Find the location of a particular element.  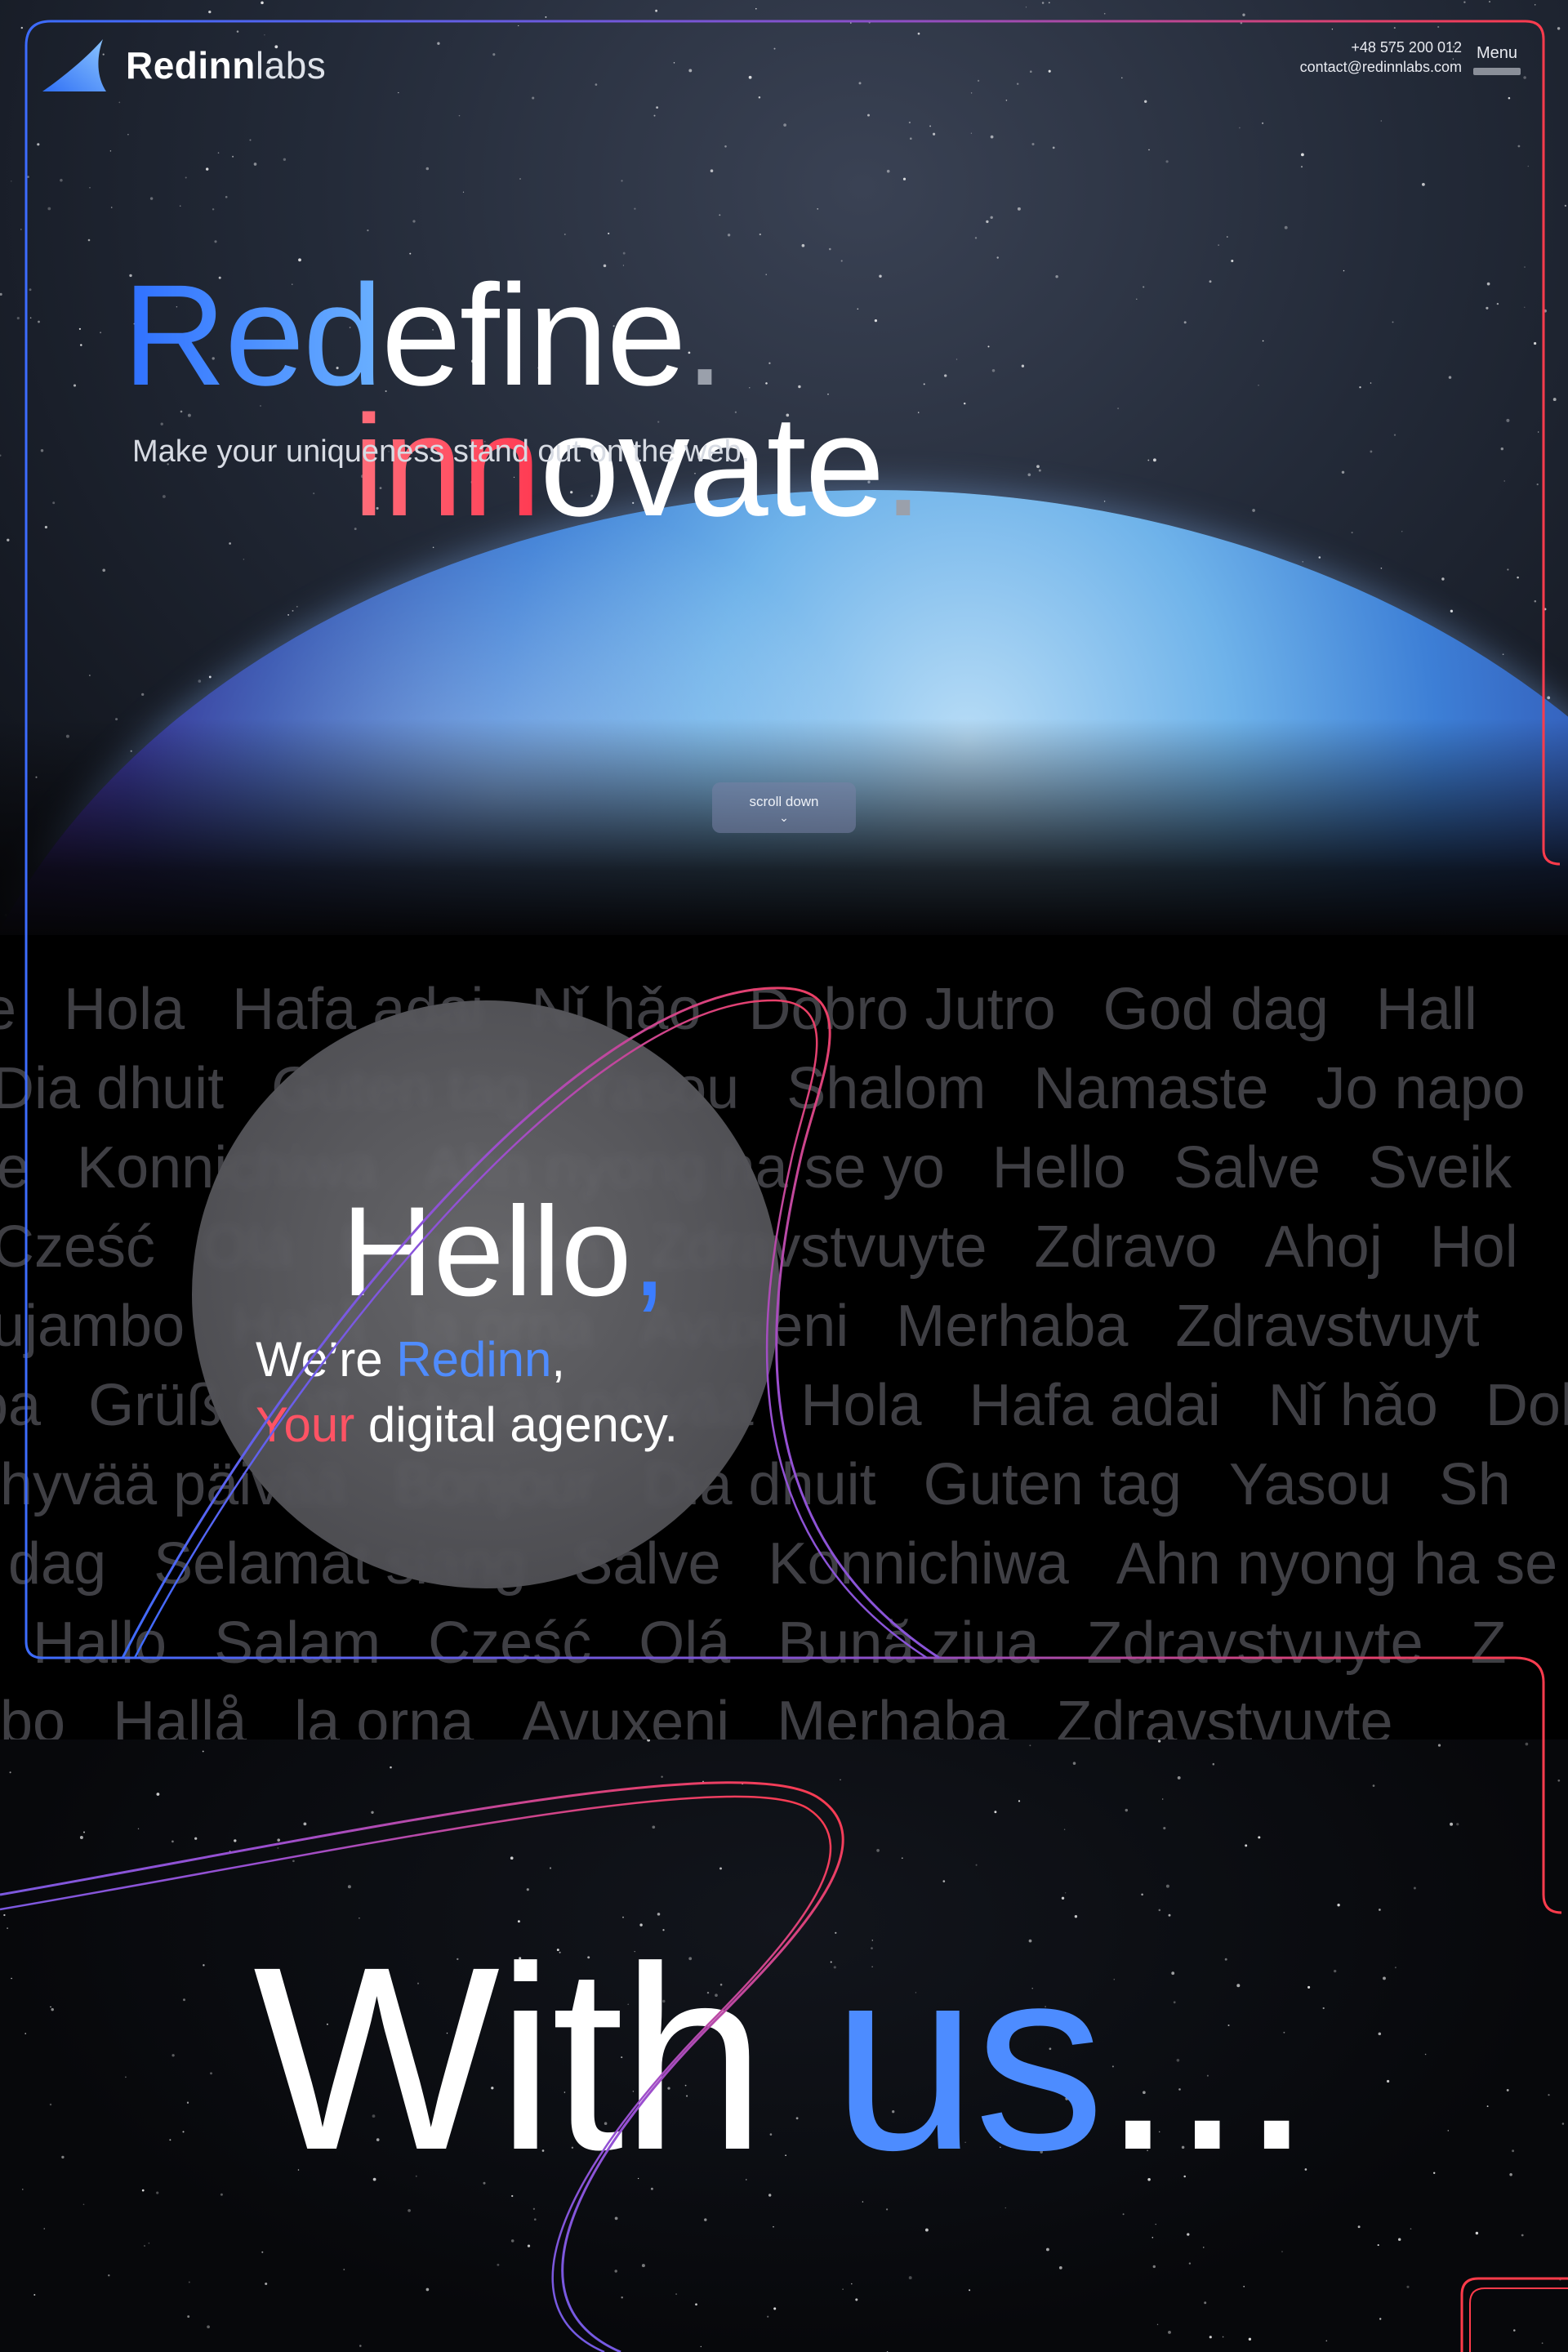

phone-link: +48 575 200 012 is located at coordinates (1381, 47).